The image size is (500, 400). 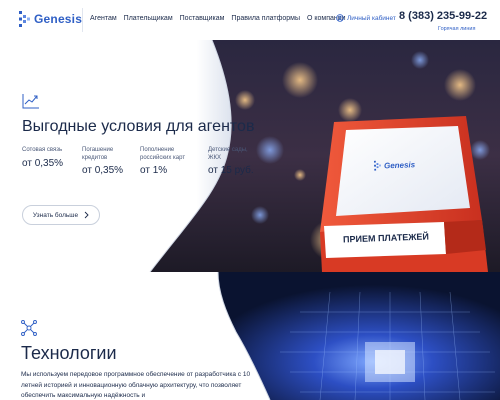 What do you see at coordinates (371, 18) in the screenshot?
I see `cabinet-label: Личный кабинет` at bounding box center [371, 18].